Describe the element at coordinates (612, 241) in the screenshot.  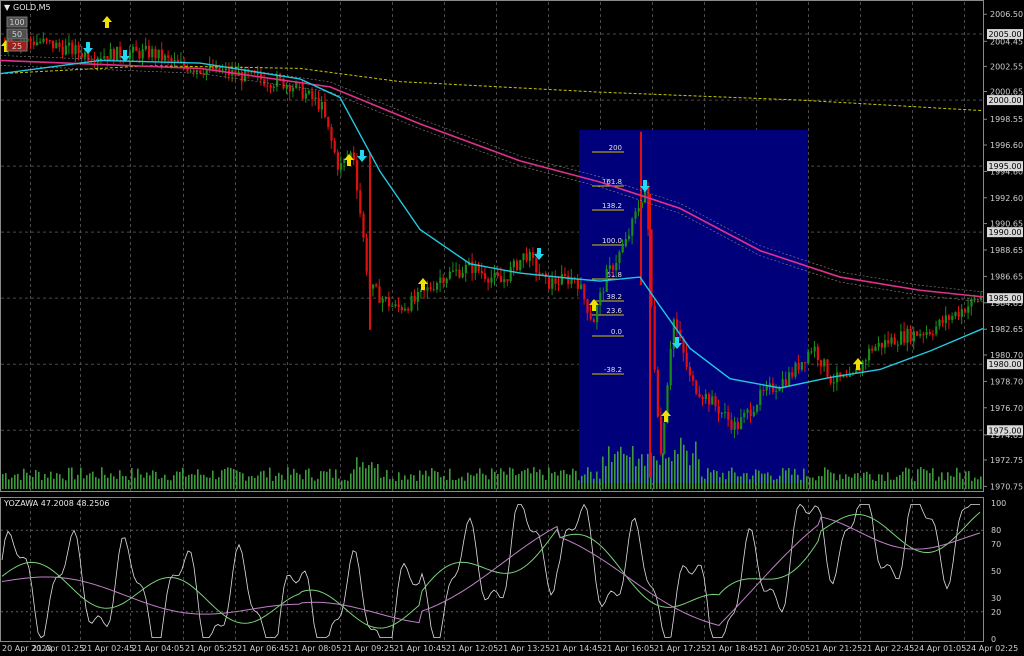
I see `fib-level-label: 100.0` at that location.